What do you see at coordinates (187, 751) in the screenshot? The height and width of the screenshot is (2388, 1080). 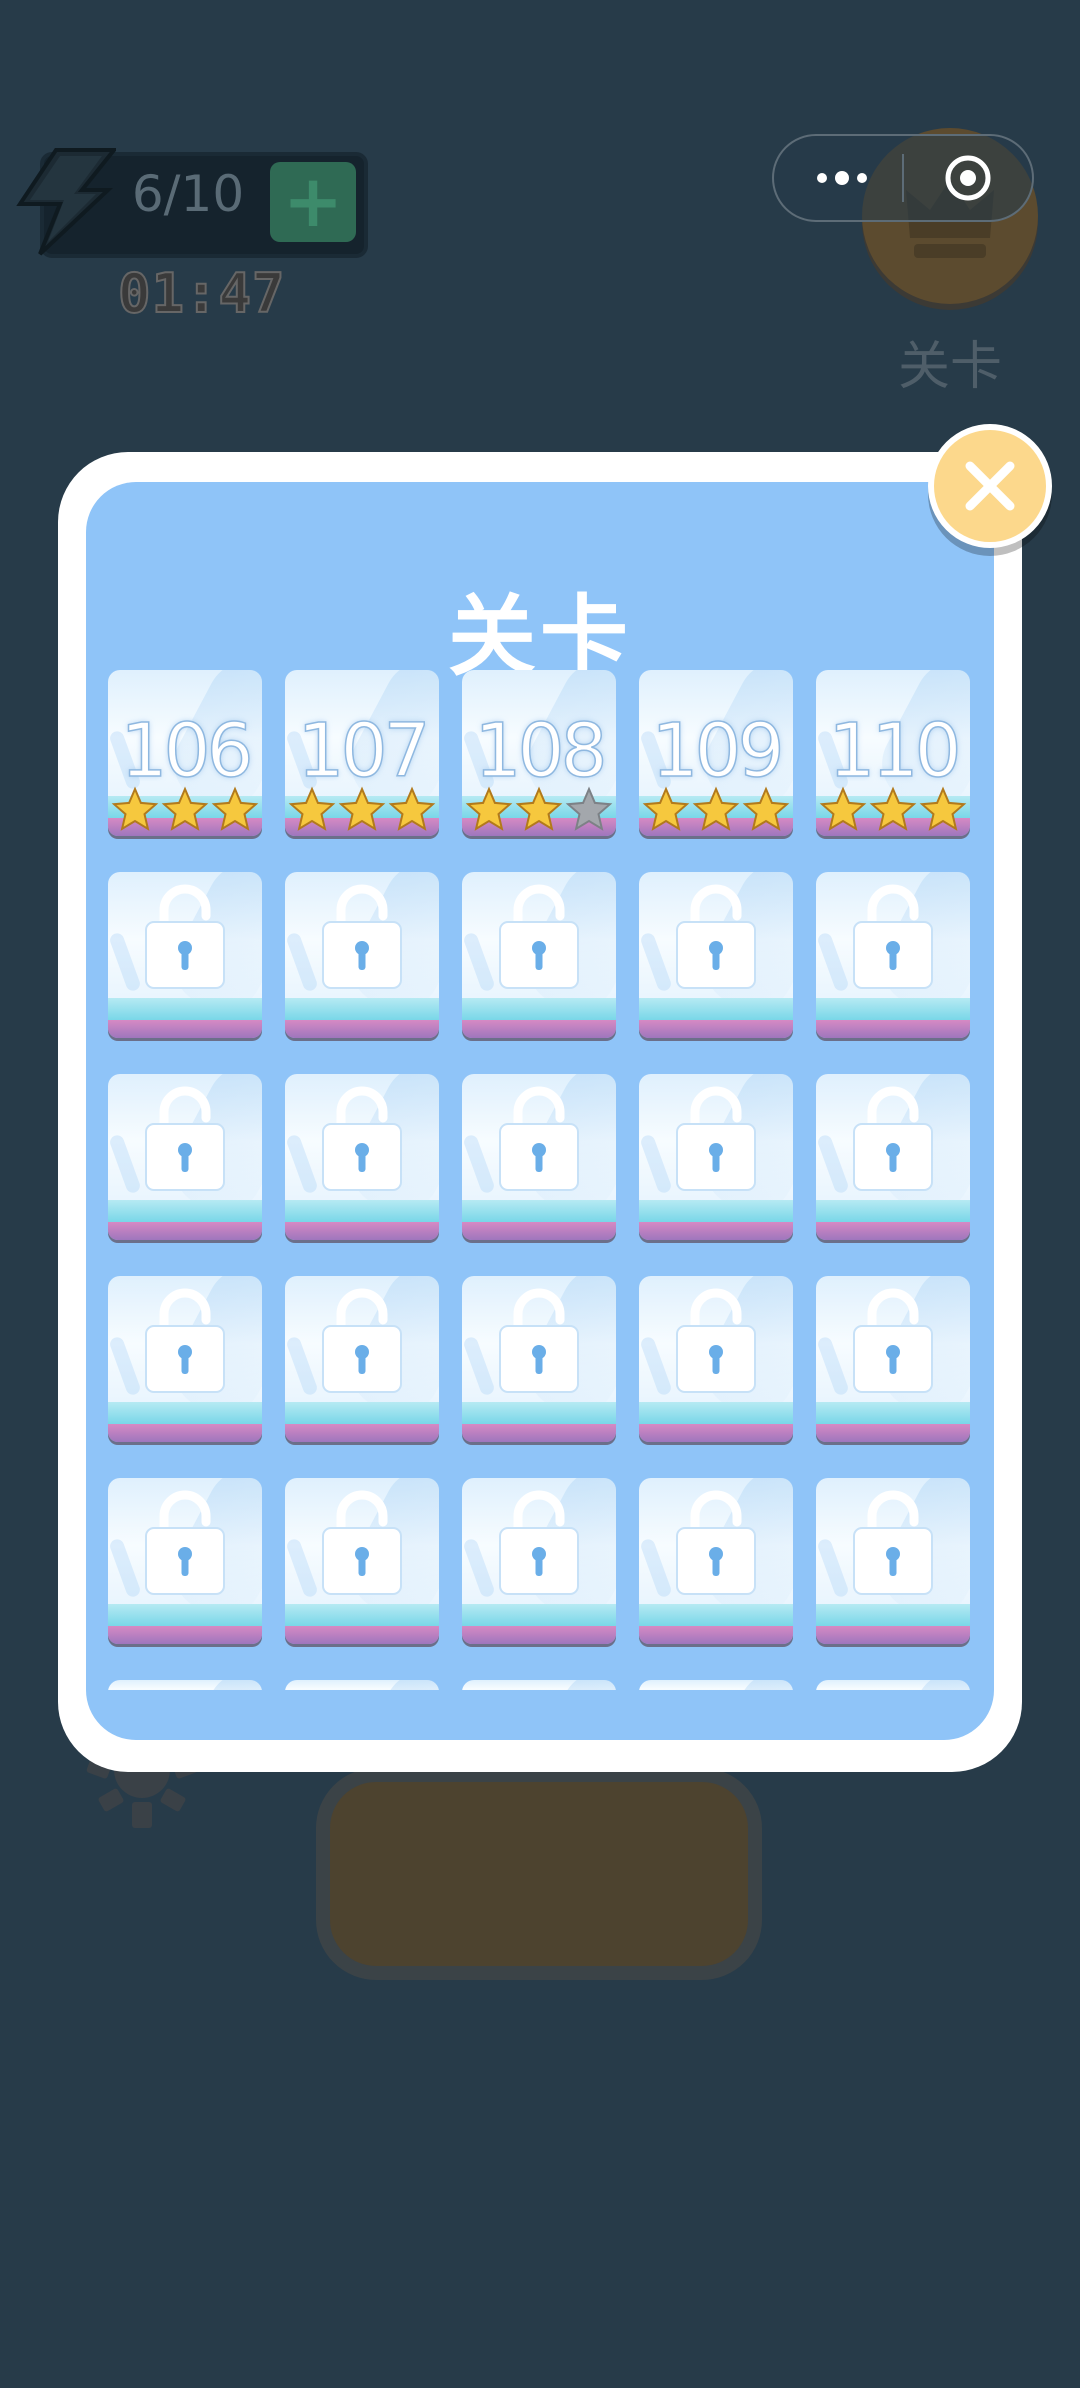 I see `level-number: 106` at bounding box center [187, 751].